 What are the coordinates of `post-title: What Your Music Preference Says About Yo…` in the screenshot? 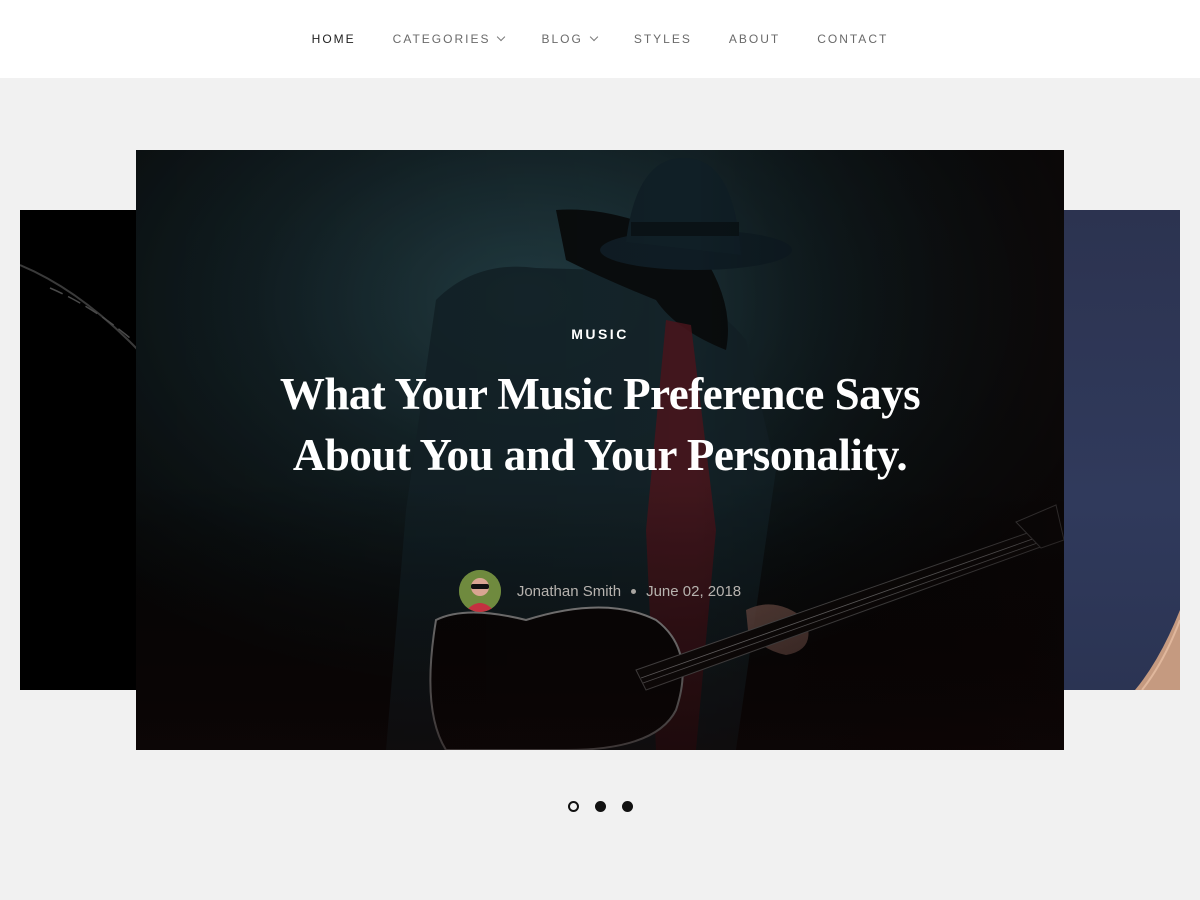 It's located at (600, 425).